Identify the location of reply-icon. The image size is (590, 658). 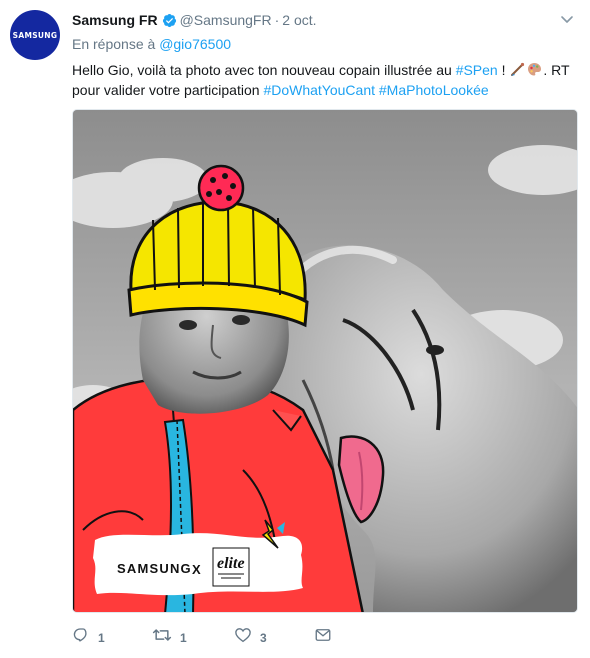
(81, 637).